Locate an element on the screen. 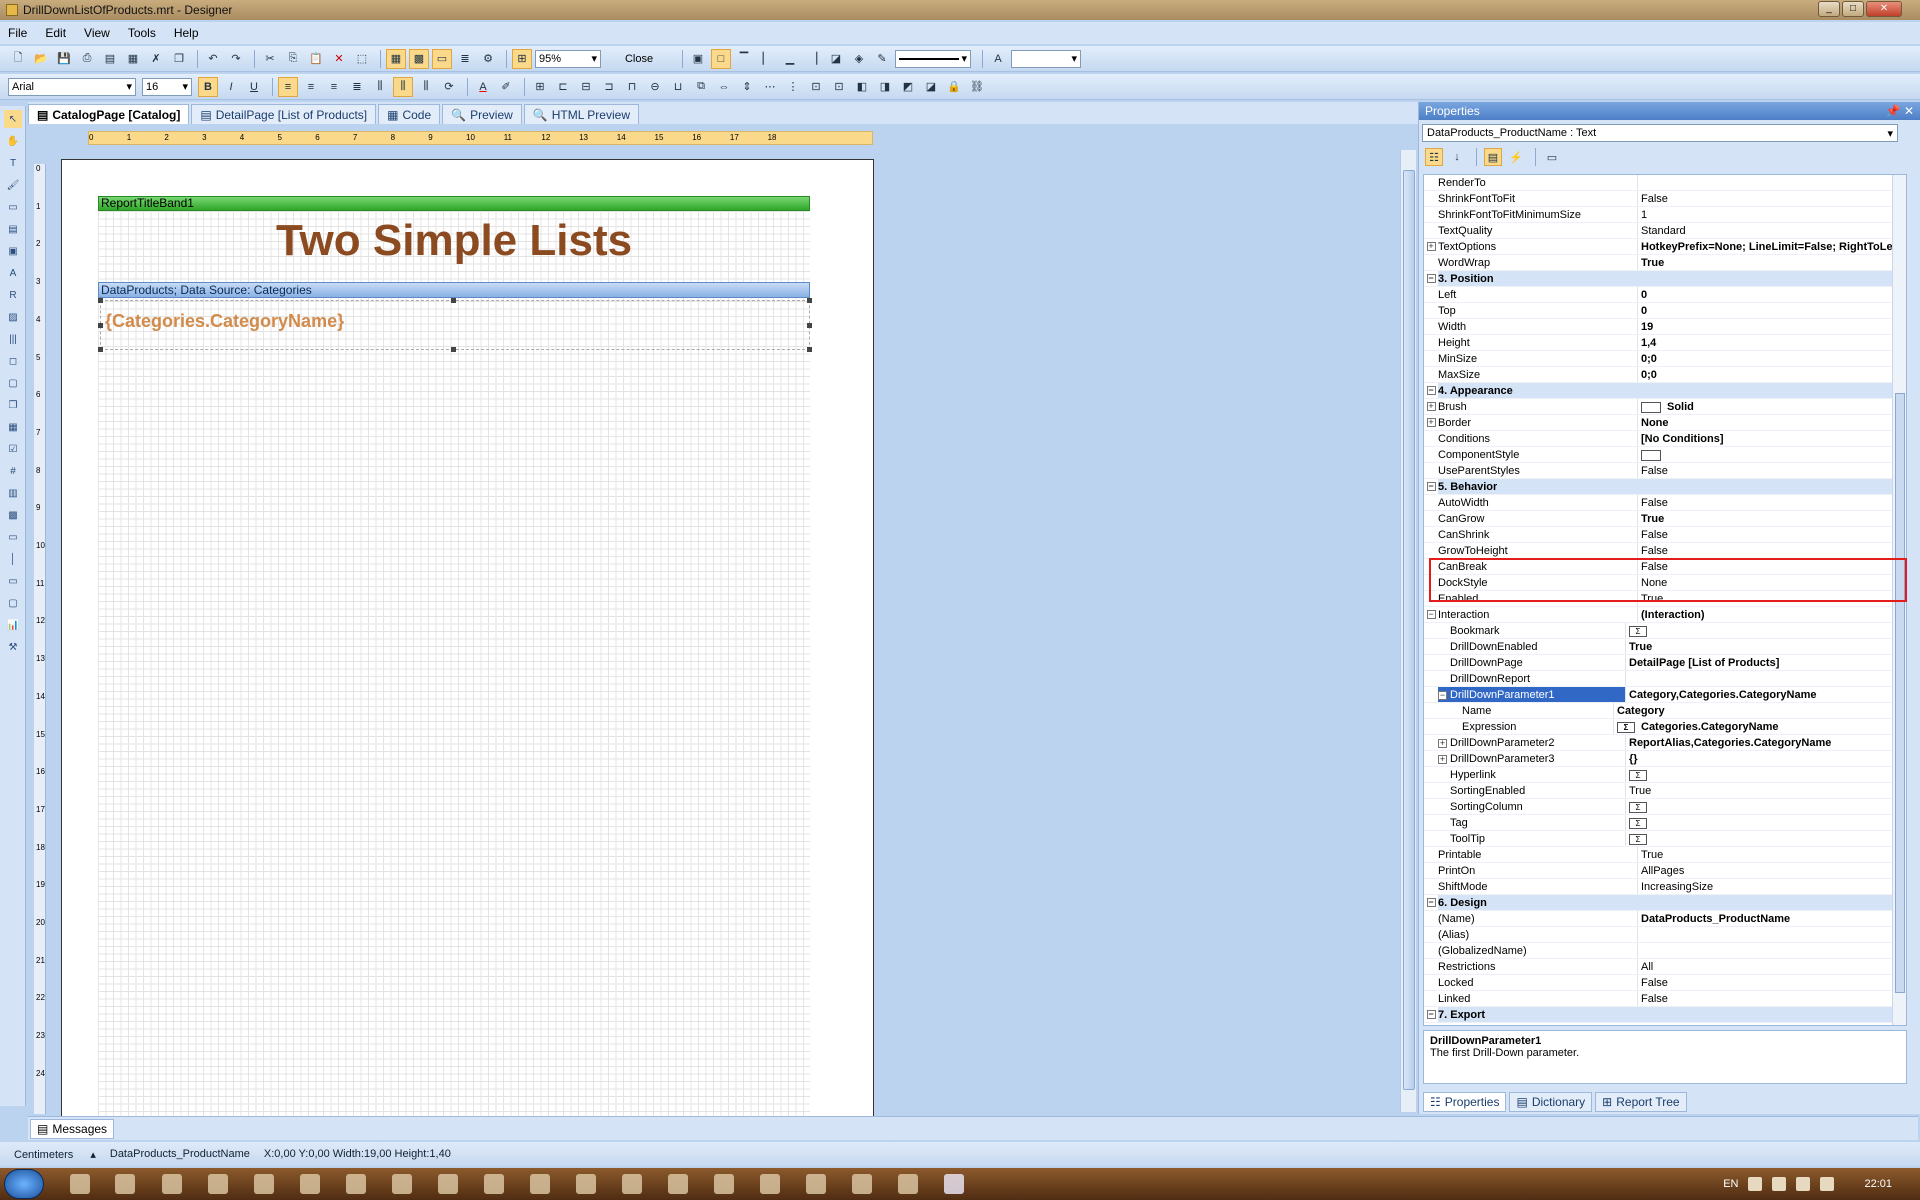  property-row: SortingEnabled True is located at coordinates (1665, 791).